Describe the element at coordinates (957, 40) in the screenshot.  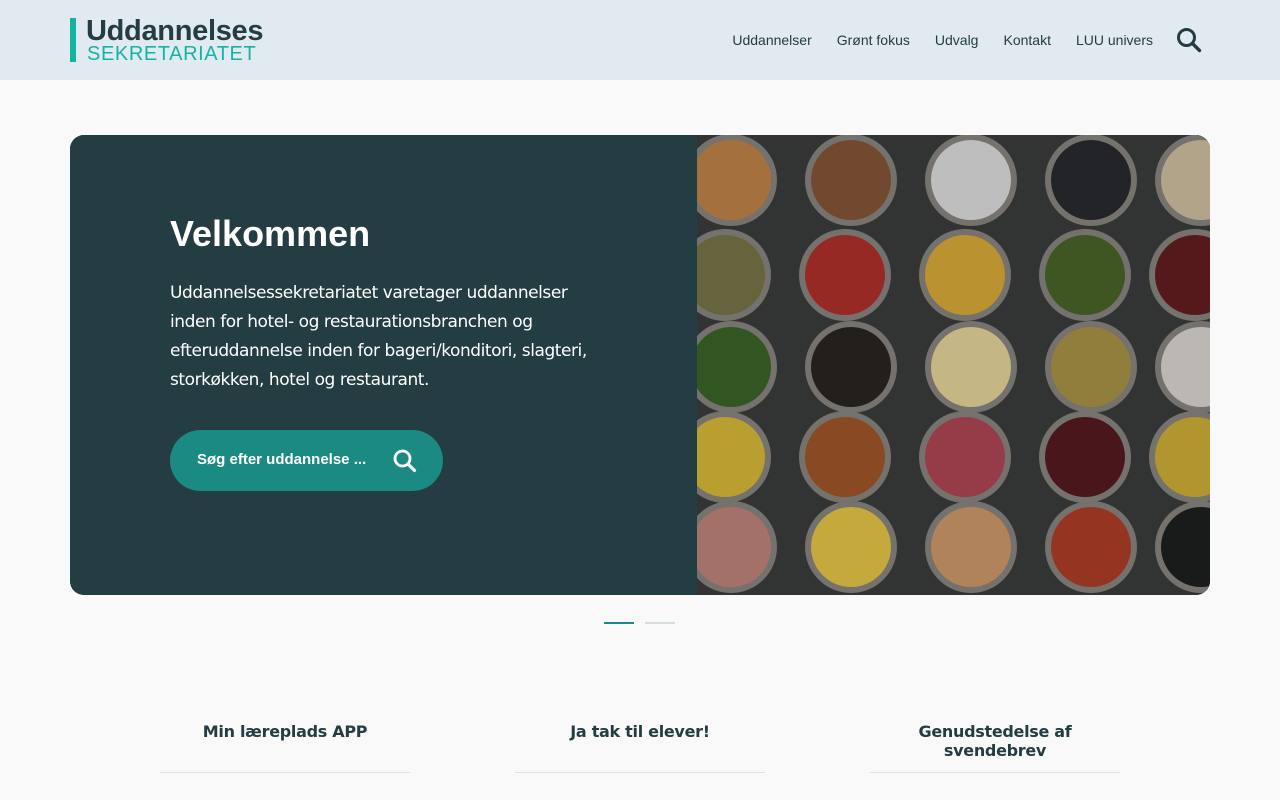
I see `nav-item-udvalg: Udvalg` at that location.